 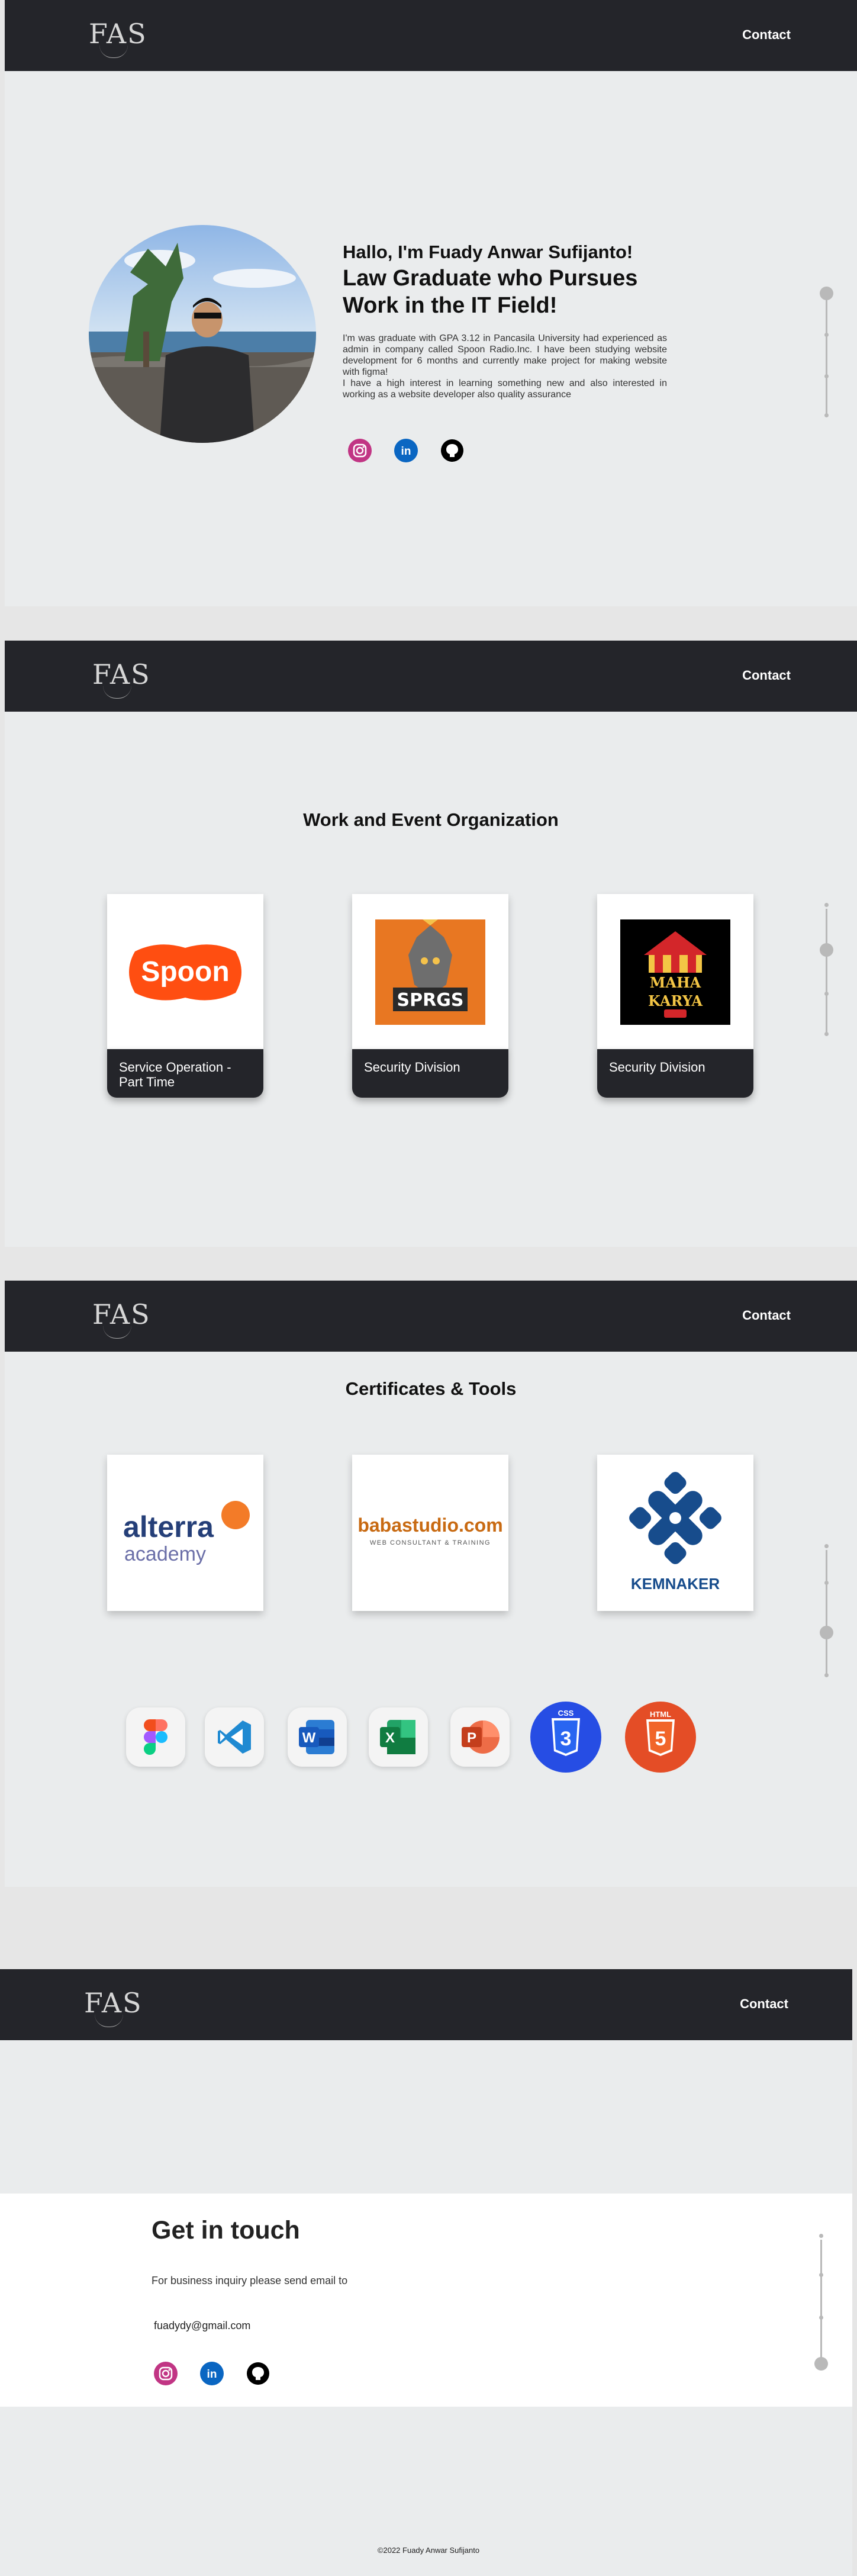 What do you see at coordinates (168, 1527) in the screenshot?
I see `svg-text: alterra` at bounding box center [168, 1527].